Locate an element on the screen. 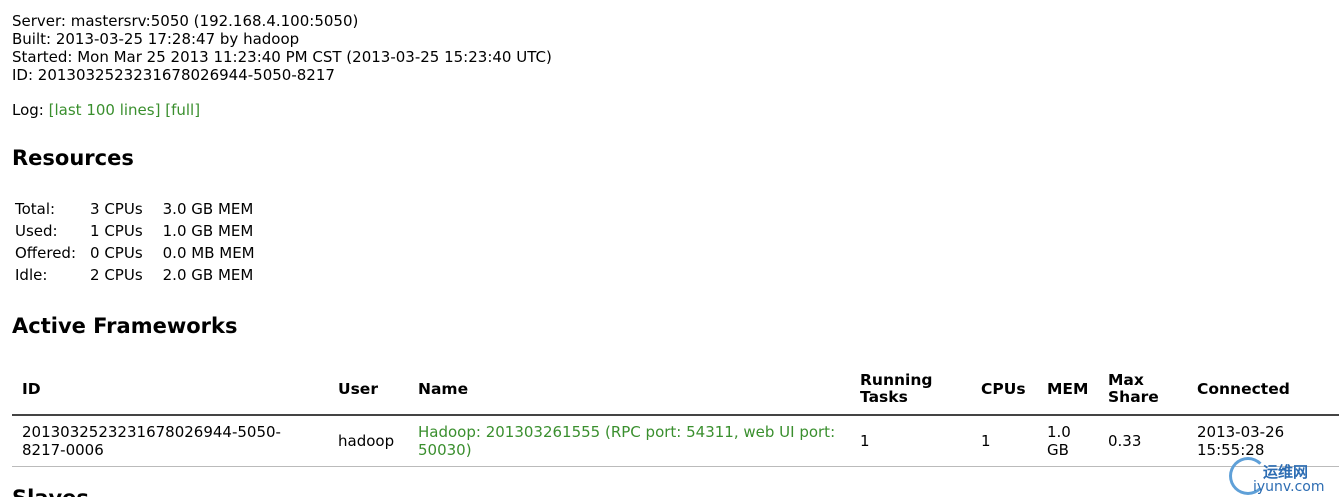  column-header-user: User is located at coordinates (368, 390).